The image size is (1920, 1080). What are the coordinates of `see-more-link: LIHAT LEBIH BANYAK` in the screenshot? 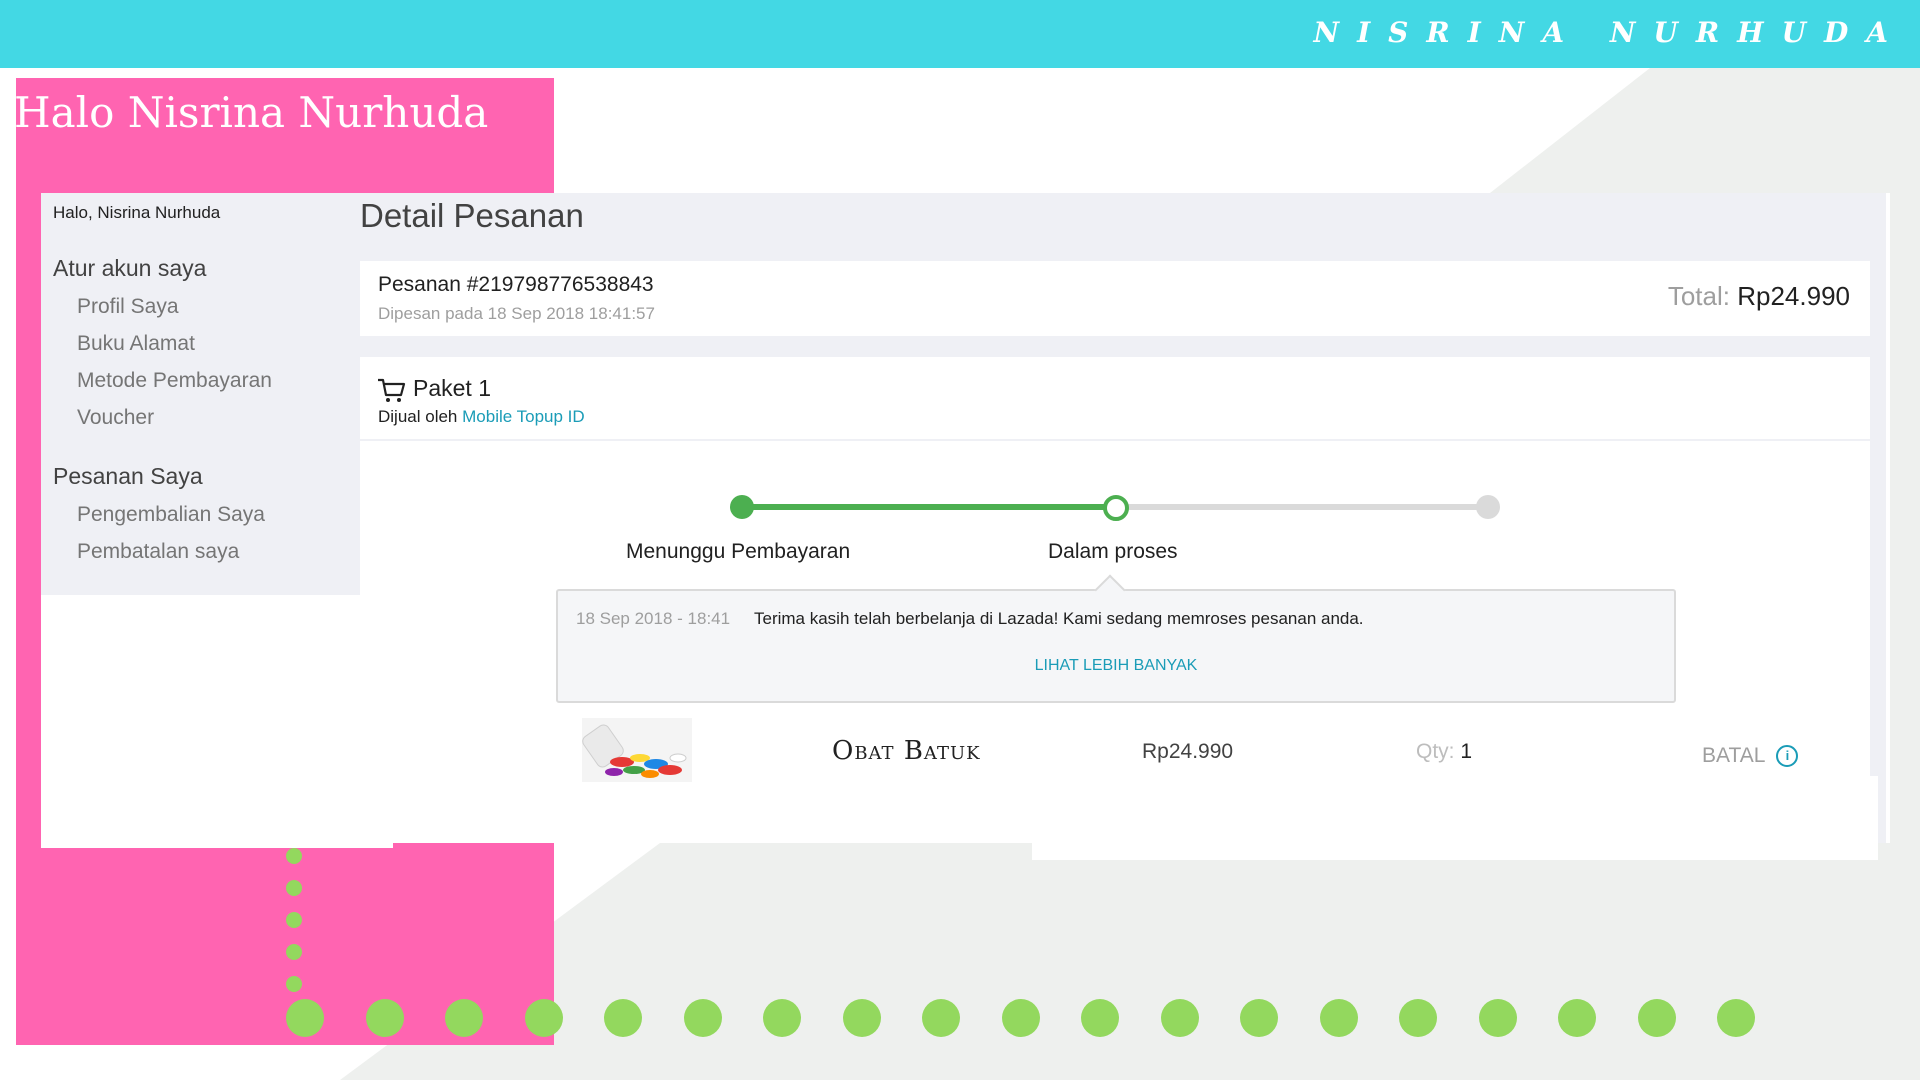 It's located at (1116, 666).